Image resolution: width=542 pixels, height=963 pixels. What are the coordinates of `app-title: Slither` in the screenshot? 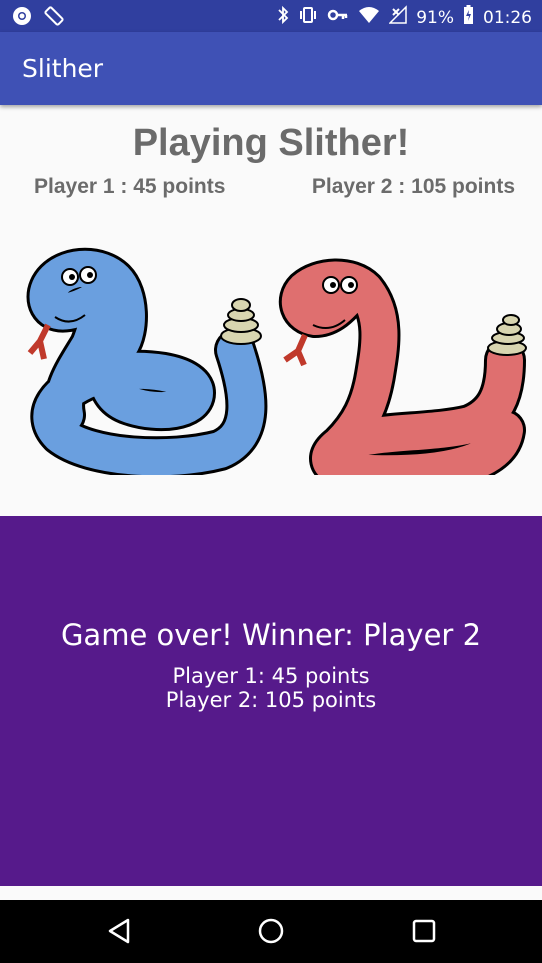 It's located at (63, 68).